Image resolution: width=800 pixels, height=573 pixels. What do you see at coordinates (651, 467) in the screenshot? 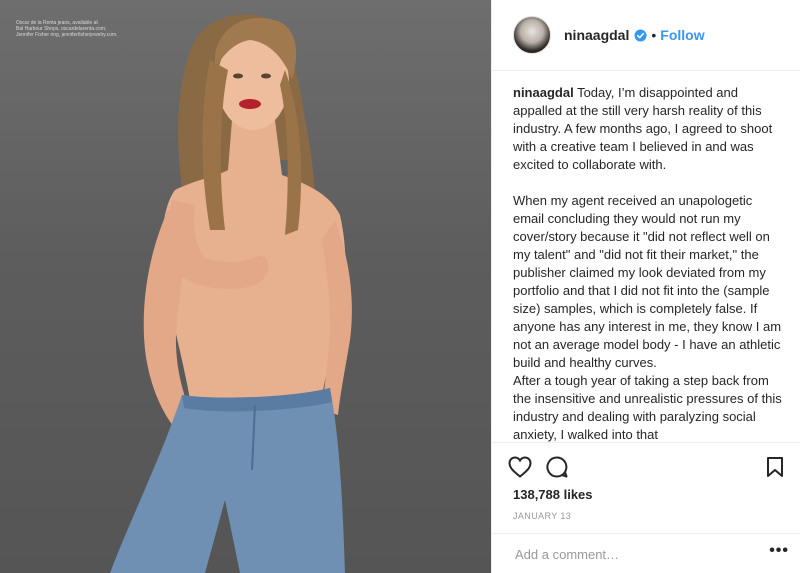
I see `action-icons` at bounding box center [651, 467].